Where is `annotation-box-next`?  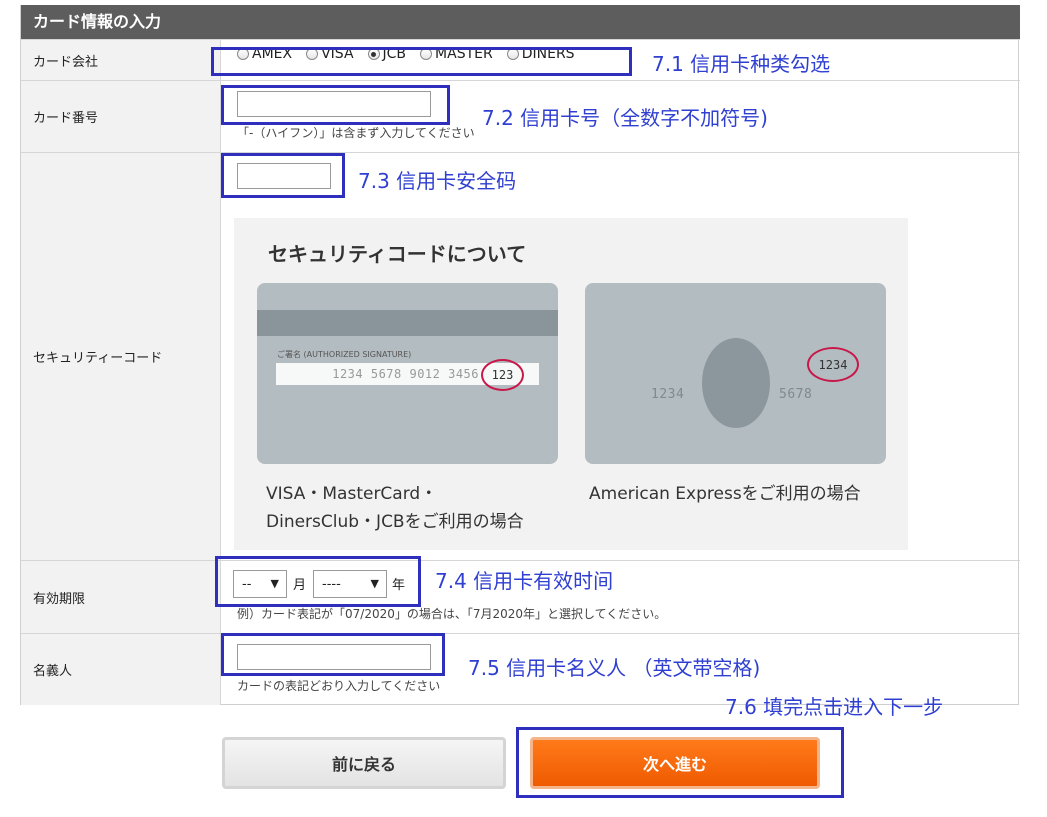 annotation-box-next is located at coordinates (680, 762).